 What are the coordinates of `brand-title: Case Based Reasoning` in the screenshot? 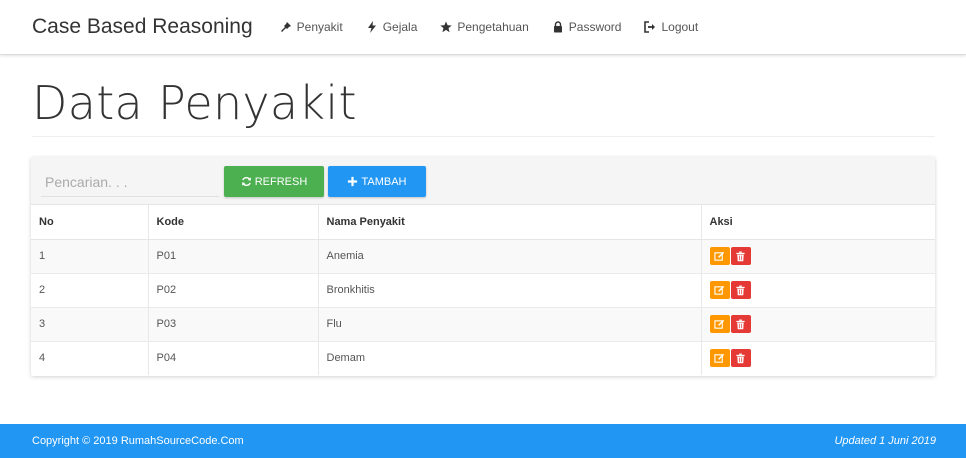 It's located at (142, 27).